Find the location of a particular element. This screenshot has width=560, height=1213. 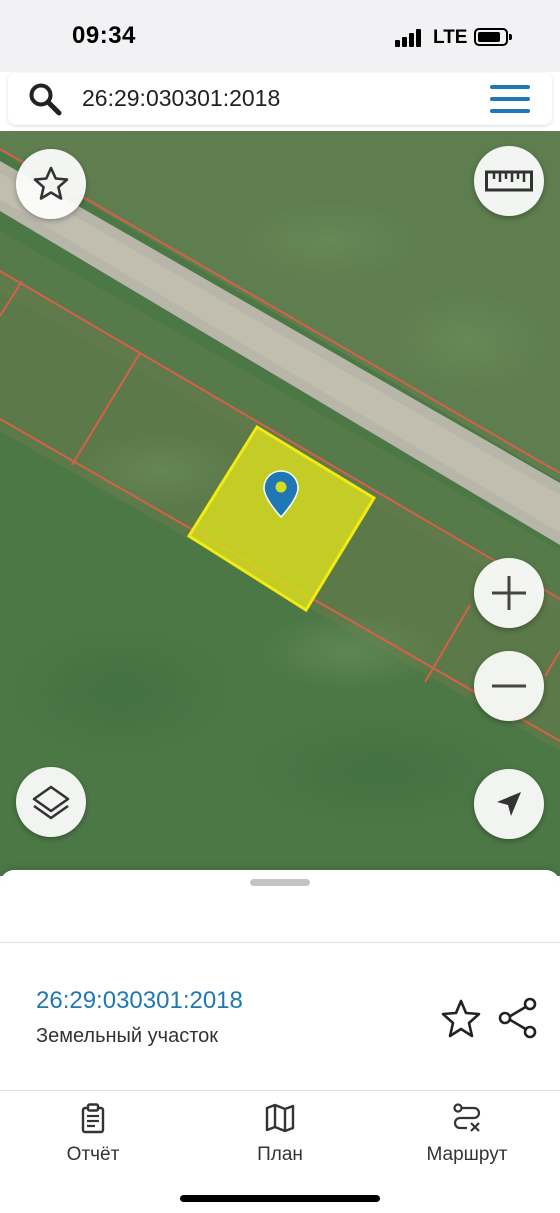

ruler-icon is located at coordinates (509, 181).